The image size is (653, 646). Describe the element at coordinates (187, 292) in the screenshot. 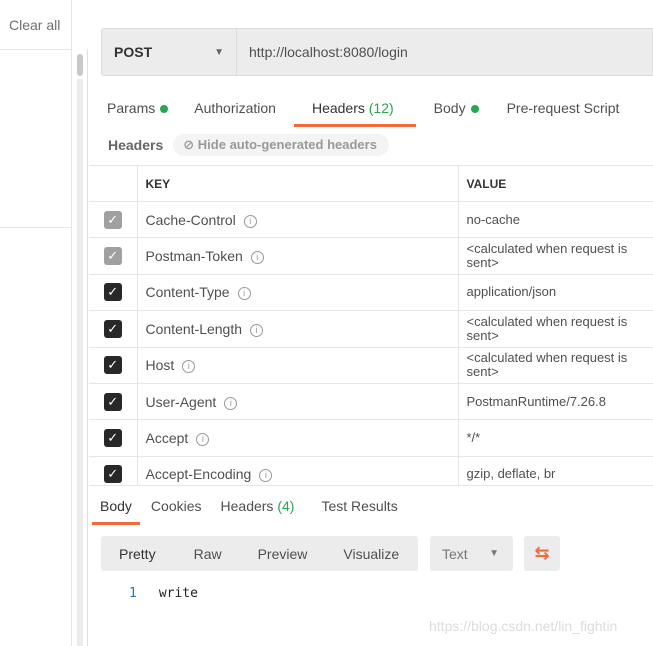

I see `header-key: Content-Type` at that location.